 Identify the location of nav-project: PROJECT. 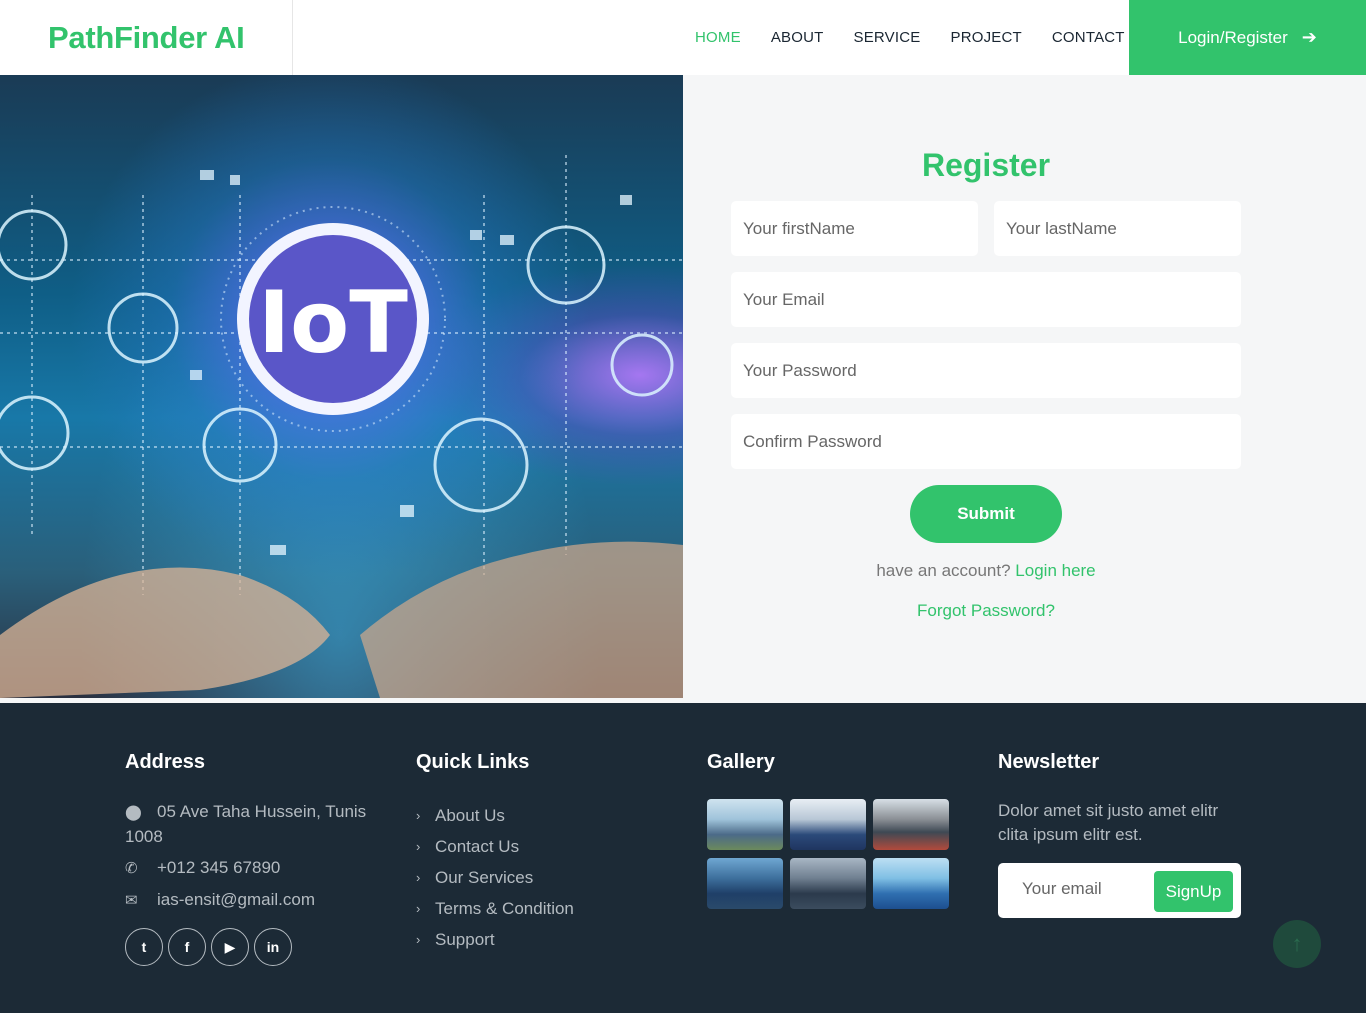
(985, 37).